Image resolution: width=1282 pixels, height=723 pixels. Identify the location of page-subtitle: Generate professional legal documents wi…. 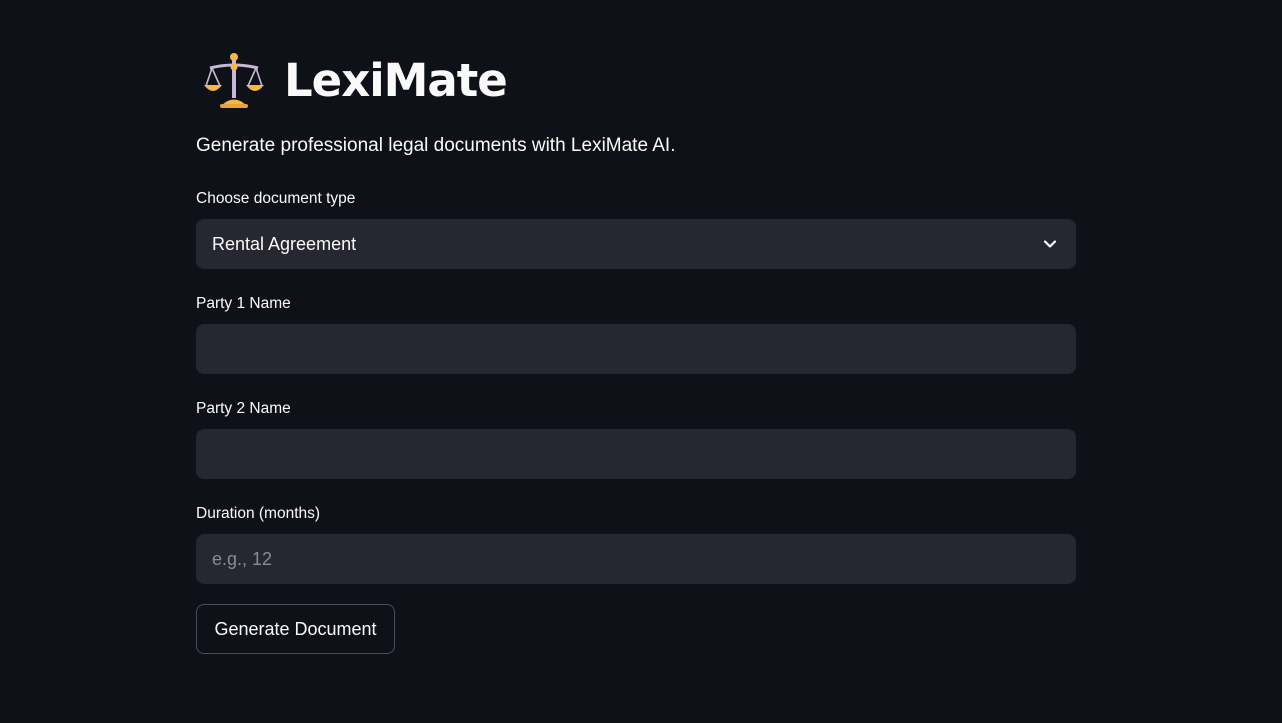
(436, 145).